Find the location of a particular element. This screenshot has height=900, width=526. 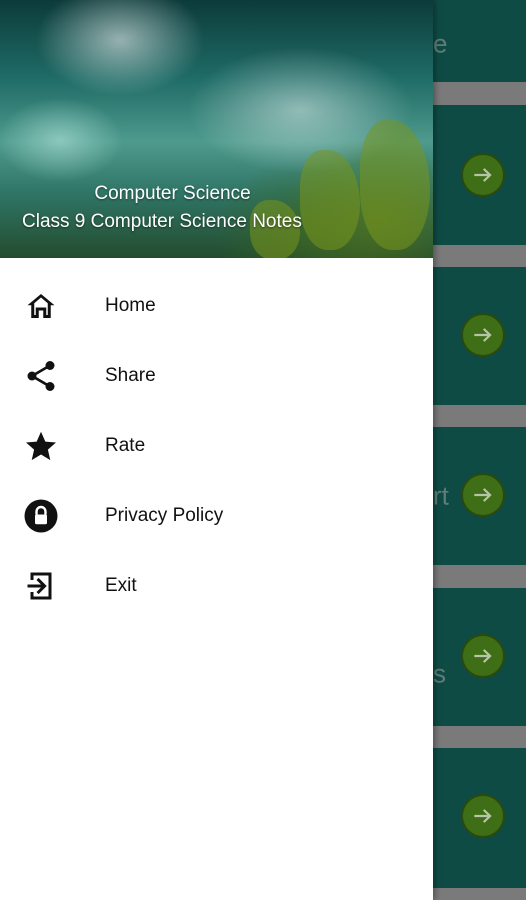

star-icon is located at coordinates (41, 446).